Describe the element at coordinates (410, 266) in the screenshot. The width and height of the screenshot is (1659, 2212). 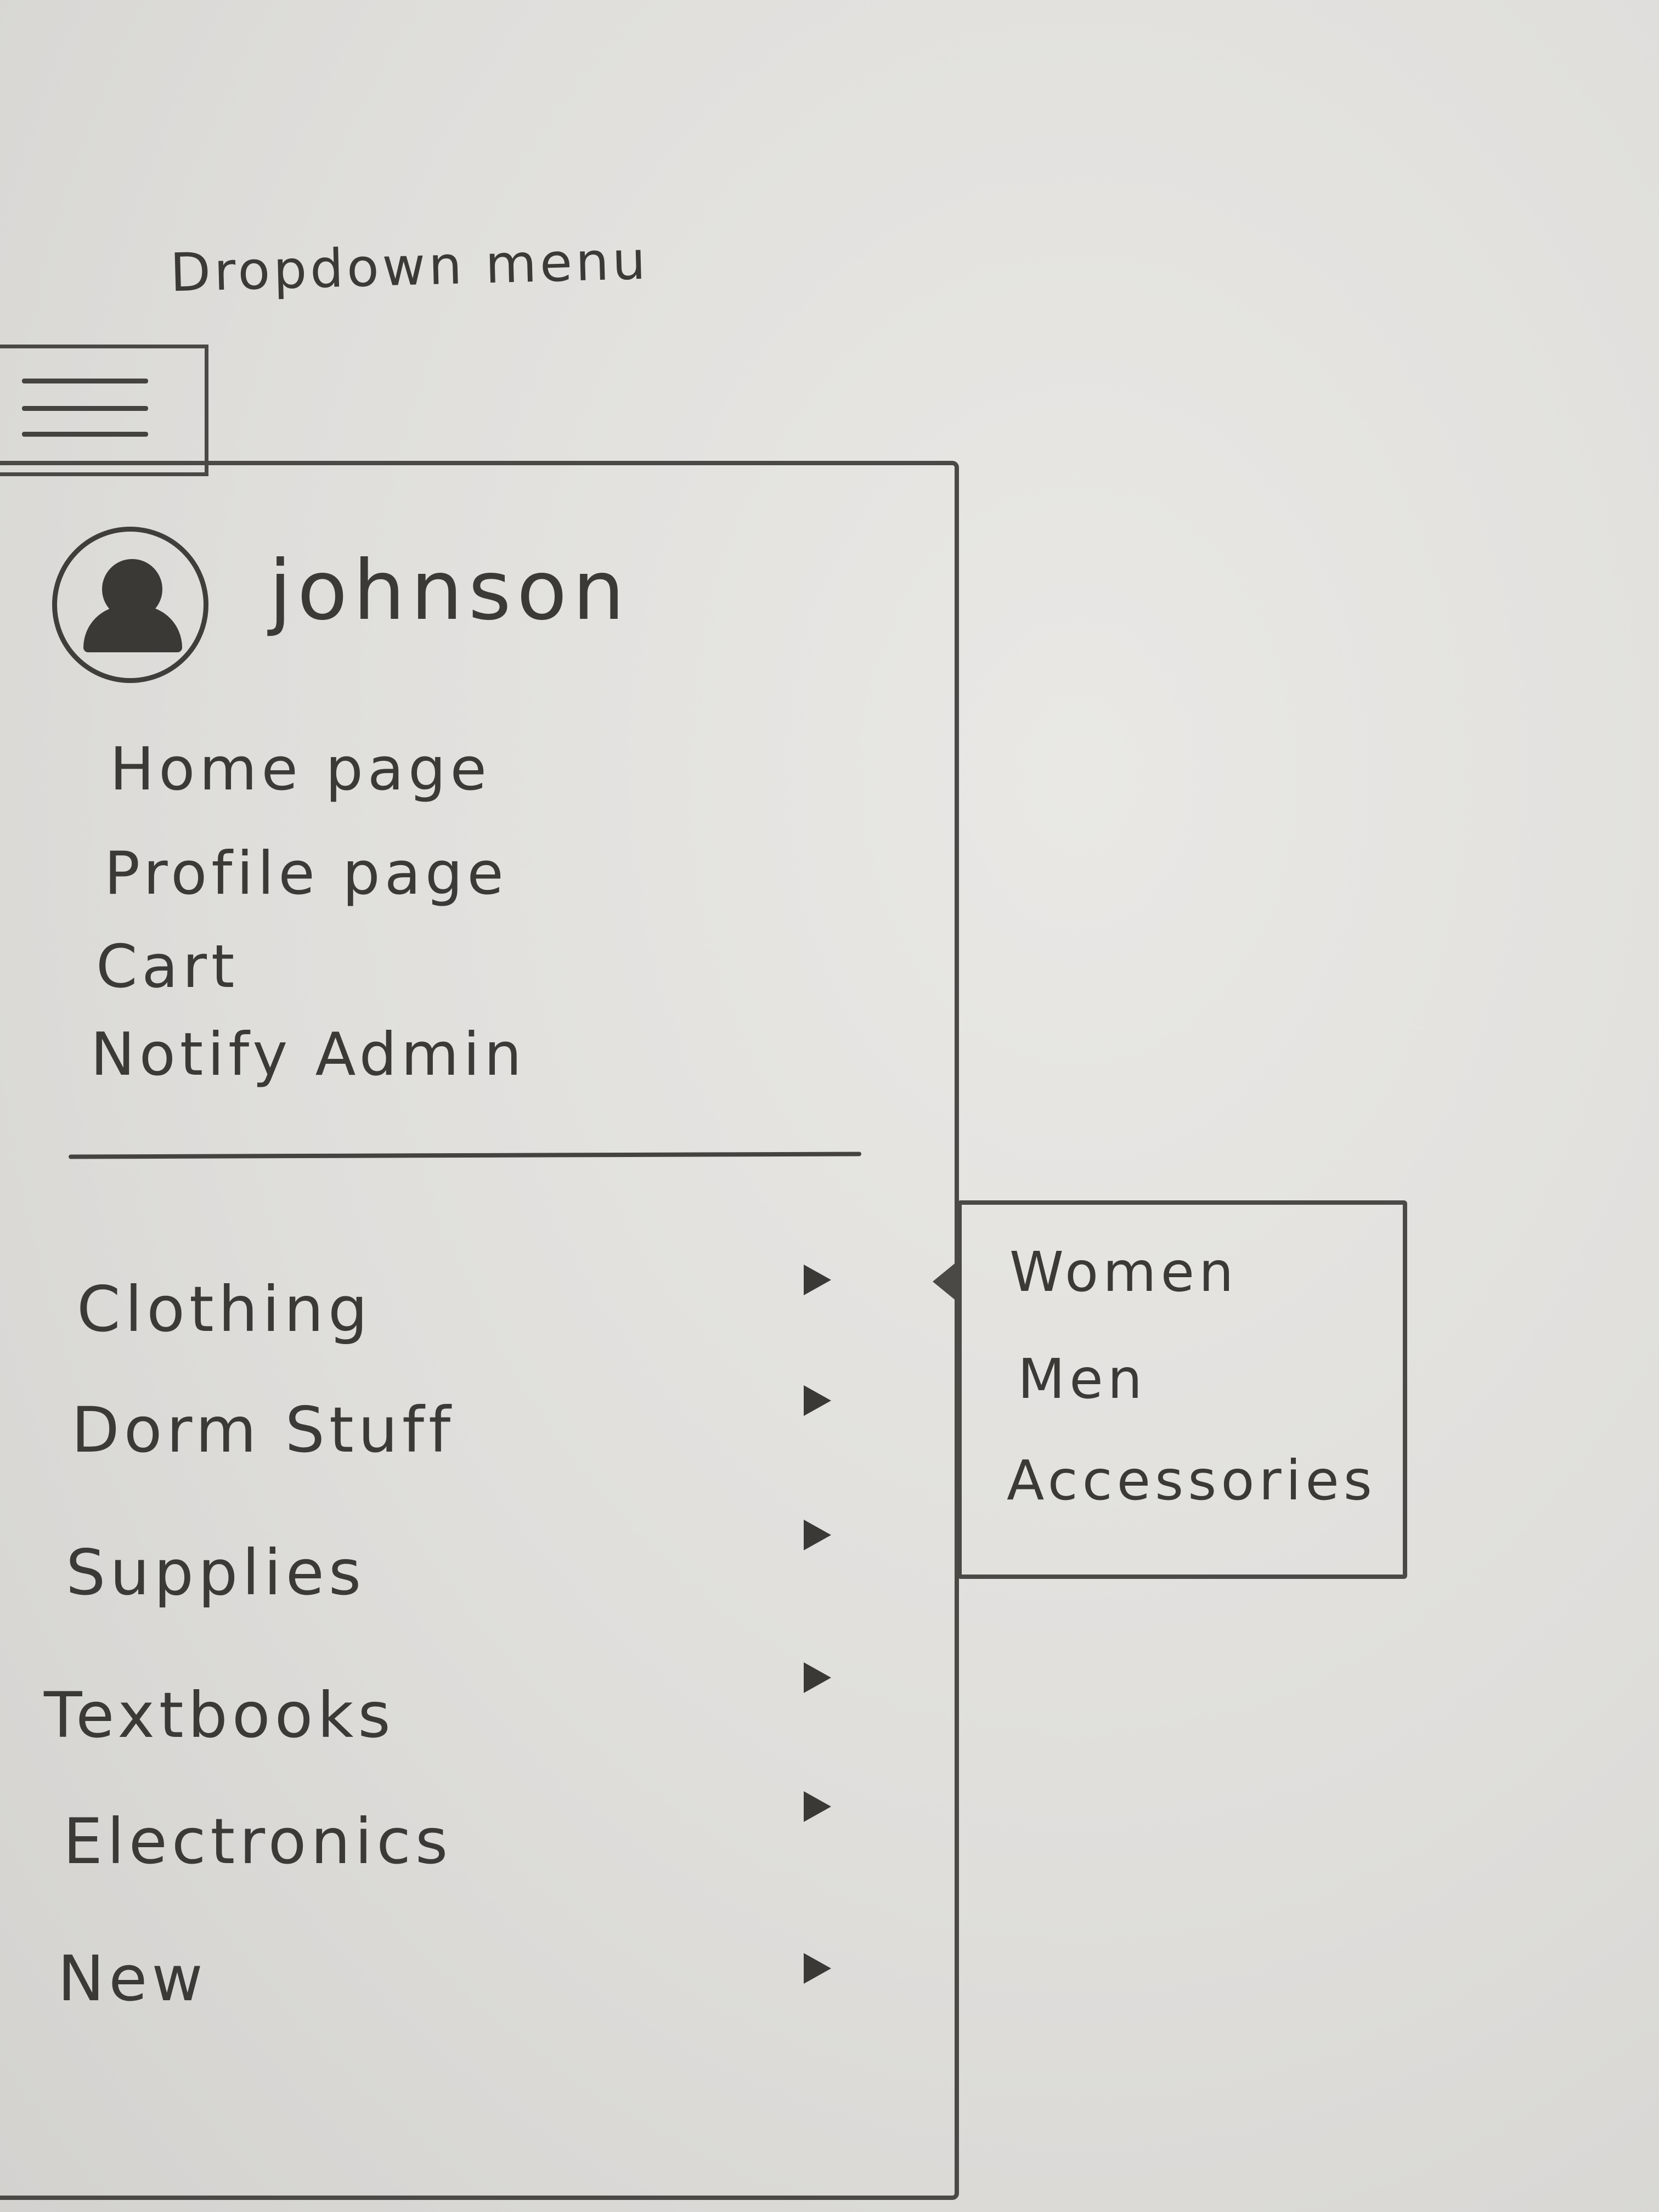
I see `page-title: Dropdown menu` at that location.